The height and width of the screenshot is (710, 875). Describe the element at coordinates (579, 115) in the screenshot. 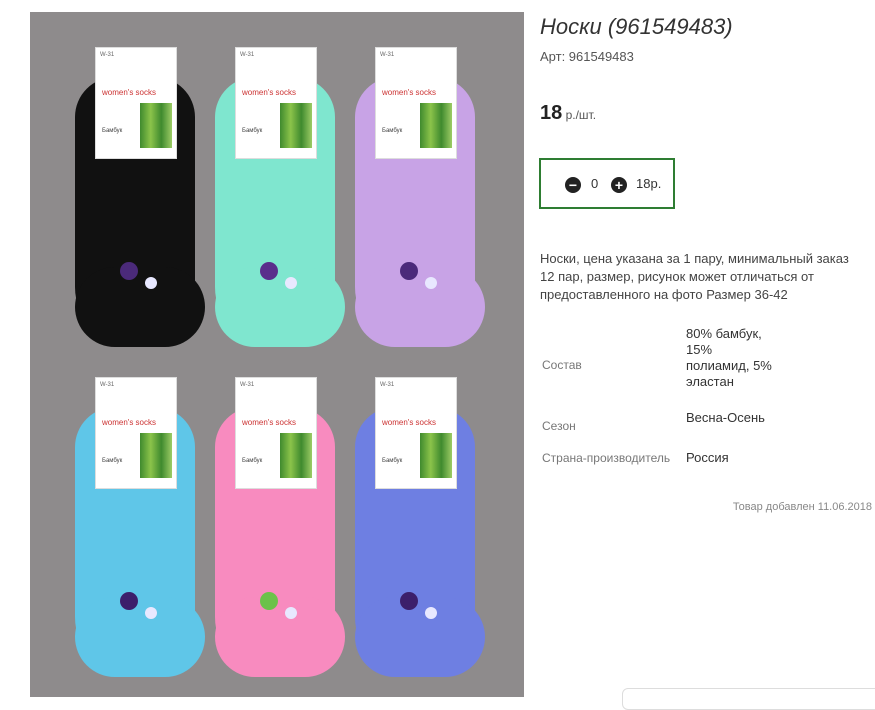

I see `price-unit: р./шт.` at that location.